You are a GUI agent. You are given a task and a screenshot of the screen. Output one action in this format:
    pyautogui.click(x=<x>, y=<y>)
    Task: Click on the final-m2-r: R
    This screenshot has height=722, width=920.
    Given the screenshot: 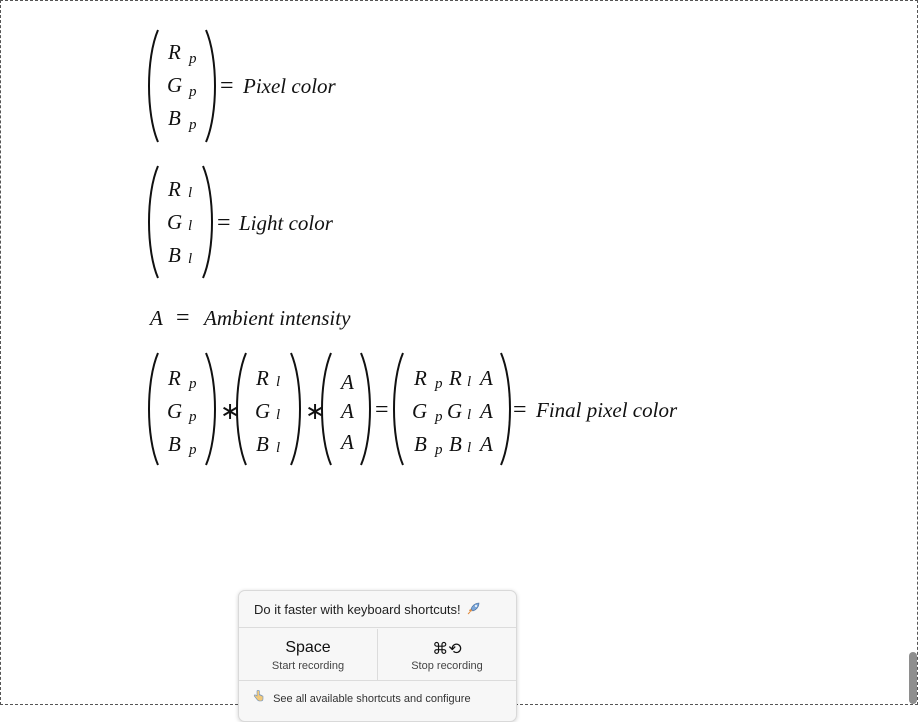 What is the action you would take?
    pyautogui.click(x=262, y=378)
    